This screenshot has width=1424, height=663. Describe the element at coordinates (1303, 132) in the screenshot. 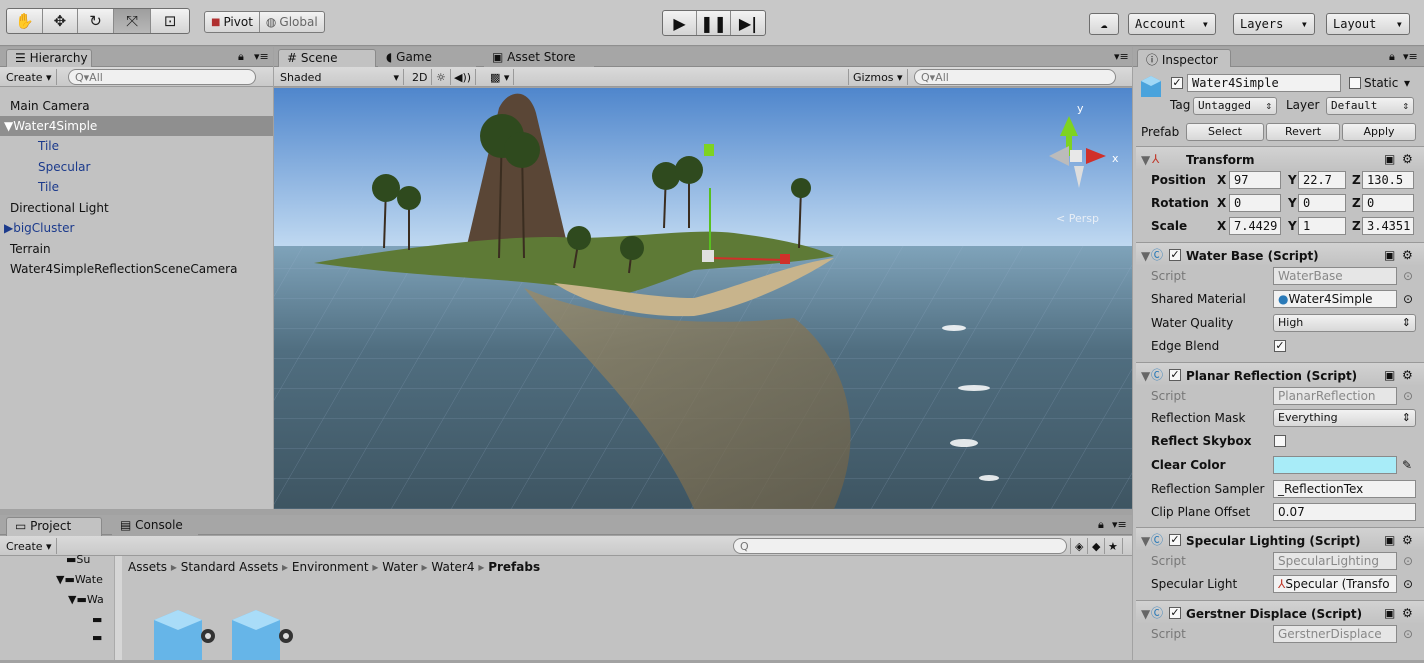

I see `prefab-revert-button: Revert` at that location.